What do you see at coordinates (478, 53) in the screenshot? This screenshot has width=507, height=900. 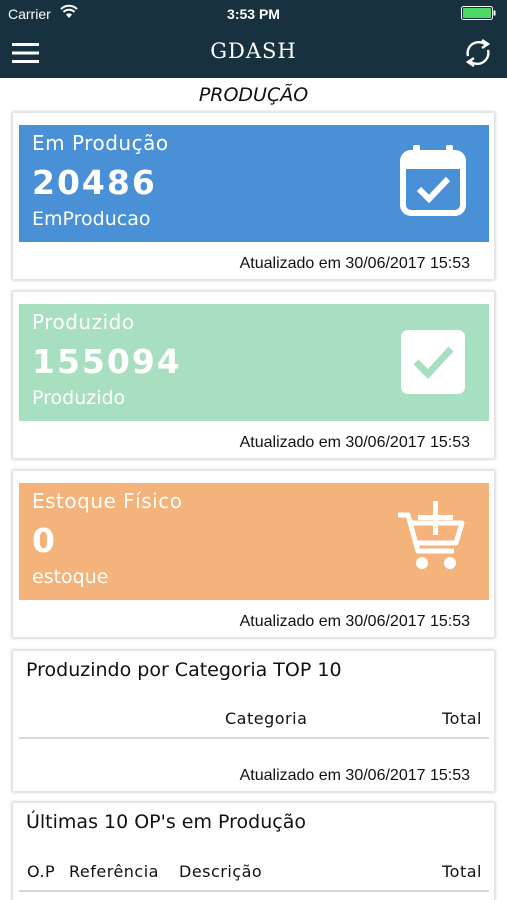 I see `refresh-icon` at bounding box center [478, 53].